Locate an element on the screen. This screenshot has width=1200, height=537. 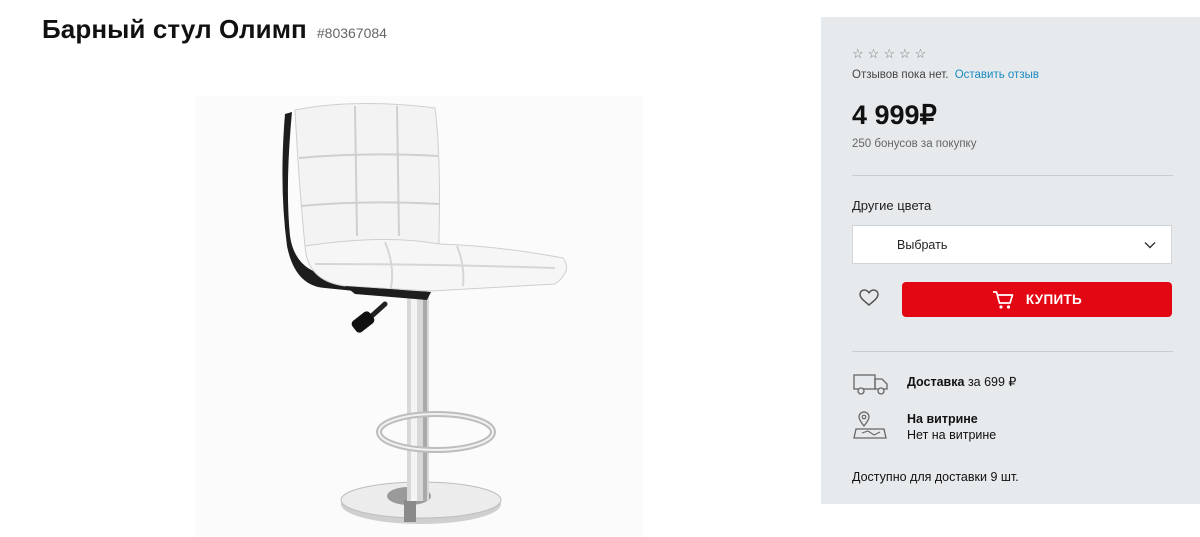
delivery-row: Доставка за 699 ₽ is located at coordinates (934, 384).